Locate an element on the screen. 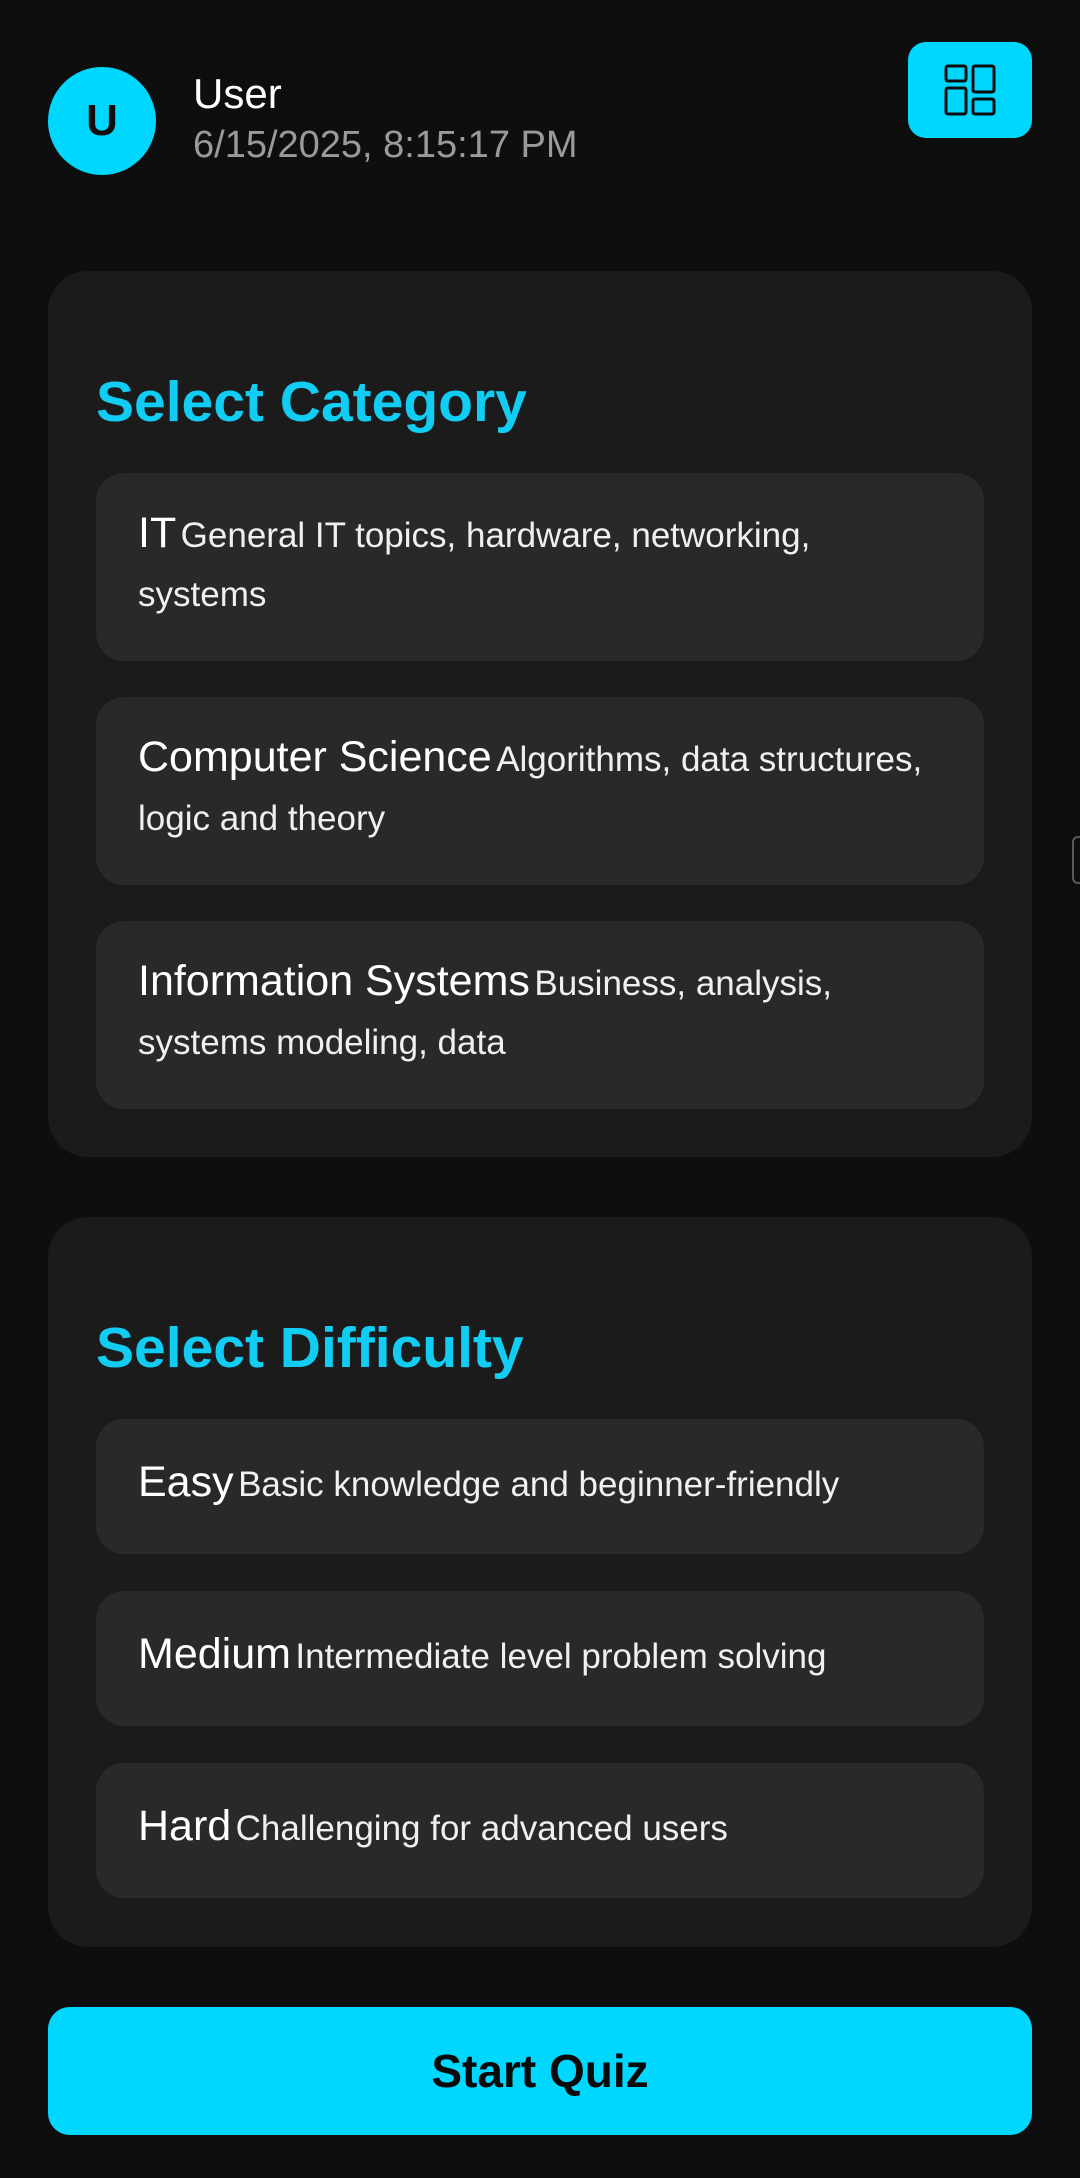  option-name: Information Systems is located at coordinates (334, 980).